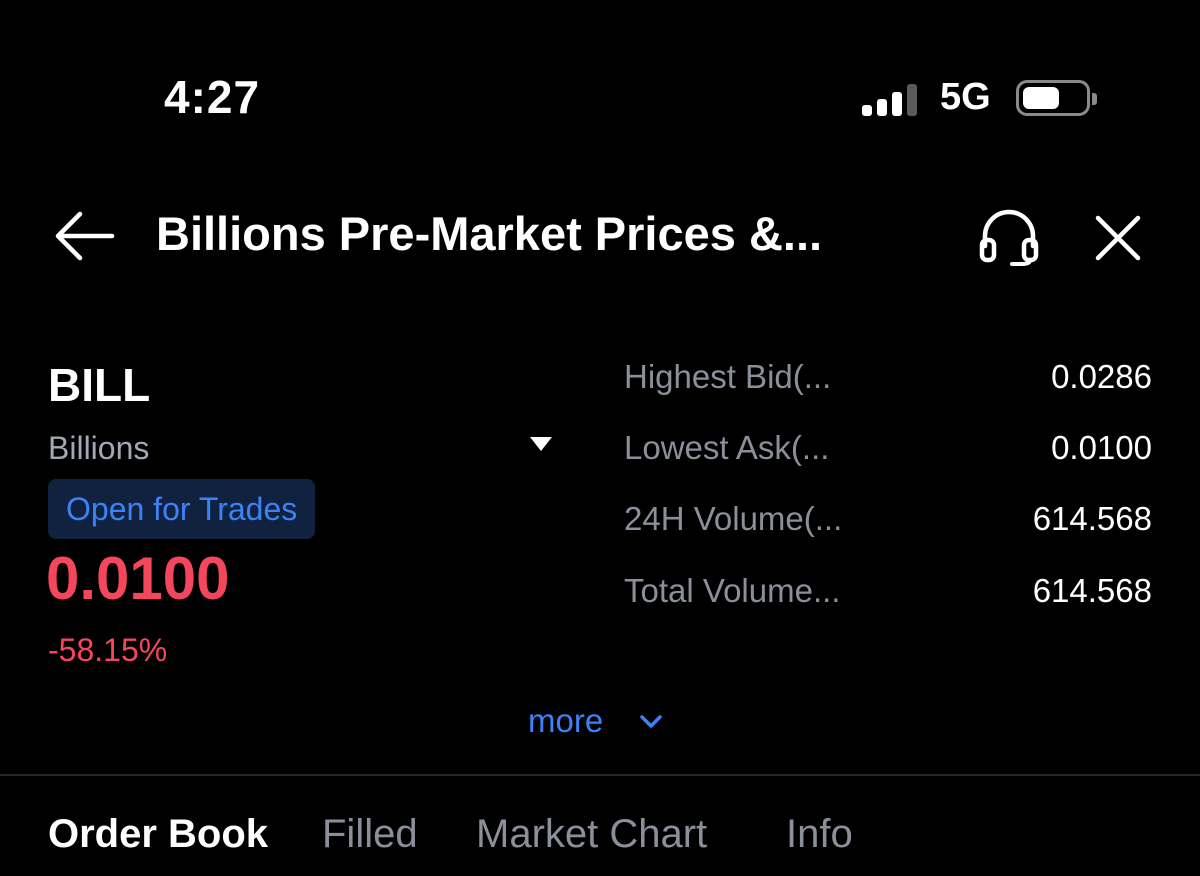 Image resolution: width=1200 pixels, height=876 pixels. What do you see at coordinates (600, 775) in the screenshot?
I see `section-divider` at bounding box center [600, 775].